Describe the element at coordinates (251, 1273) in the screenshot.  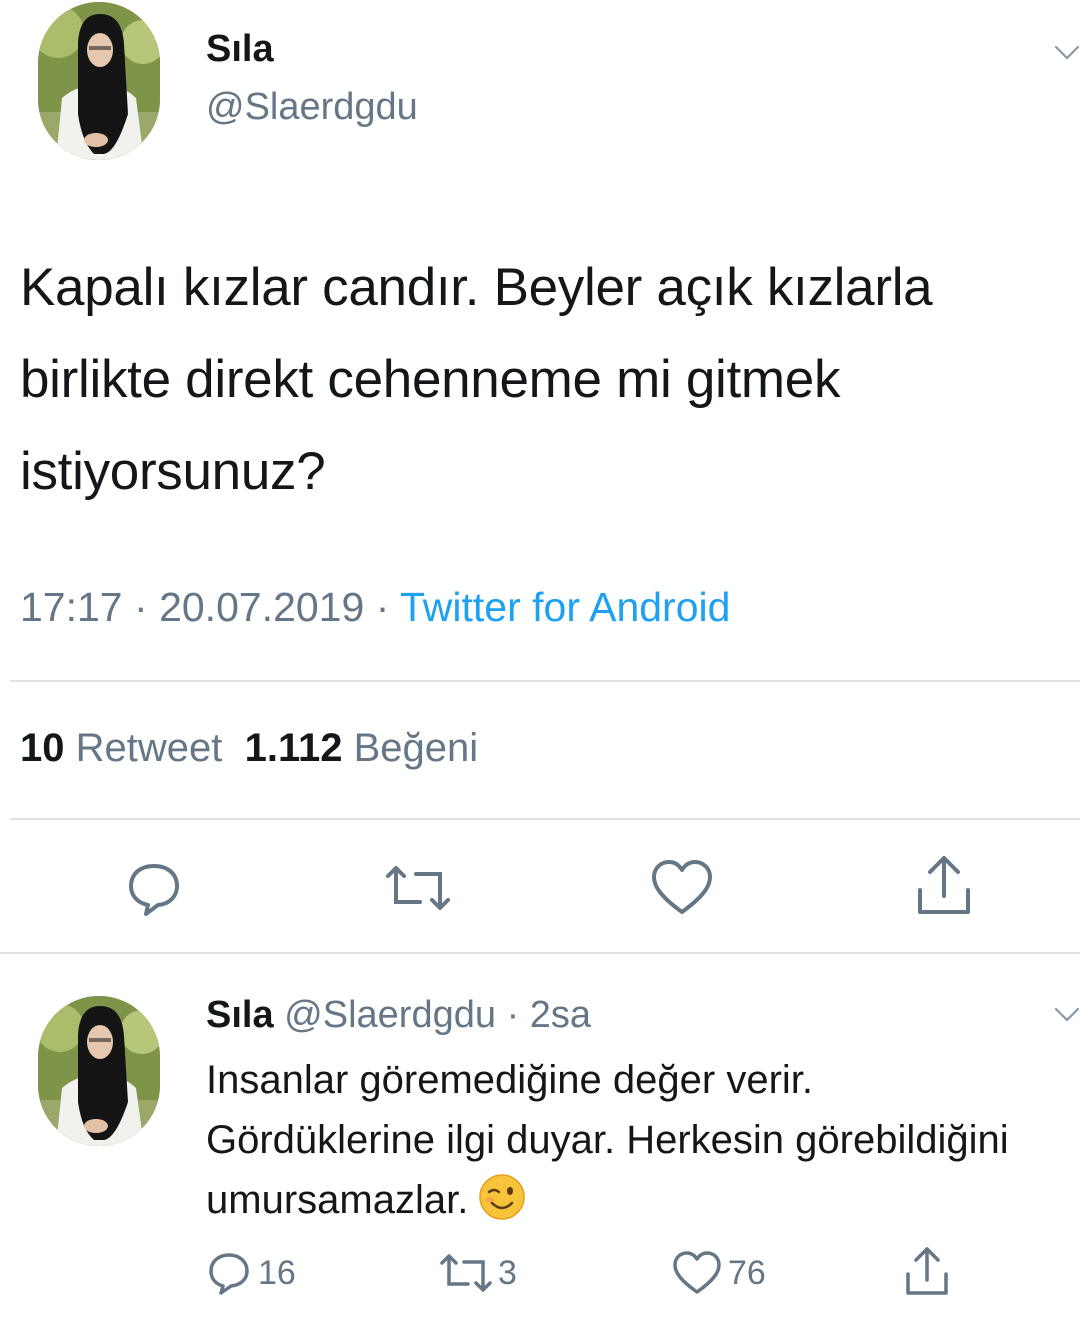
I see `reply-reply-button: 16` at that location.